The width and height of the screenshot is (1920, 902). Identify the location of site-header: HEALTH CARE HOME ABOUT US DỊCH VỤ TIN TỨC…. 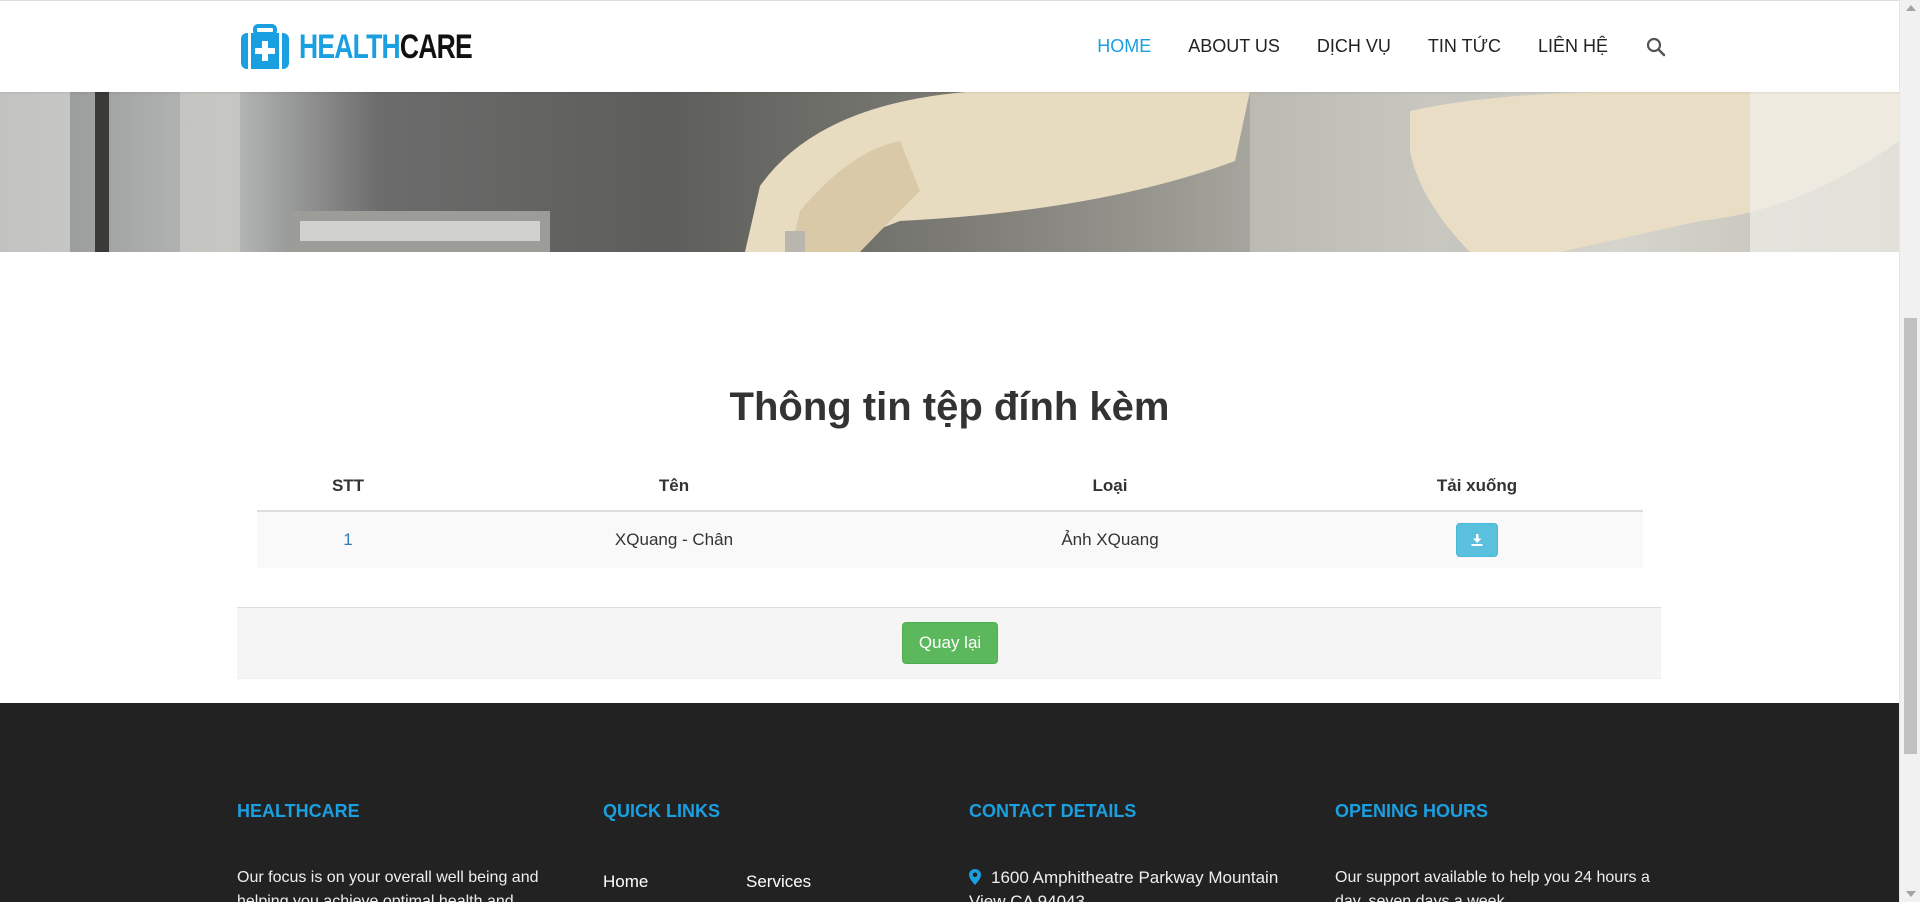
(949, 46).